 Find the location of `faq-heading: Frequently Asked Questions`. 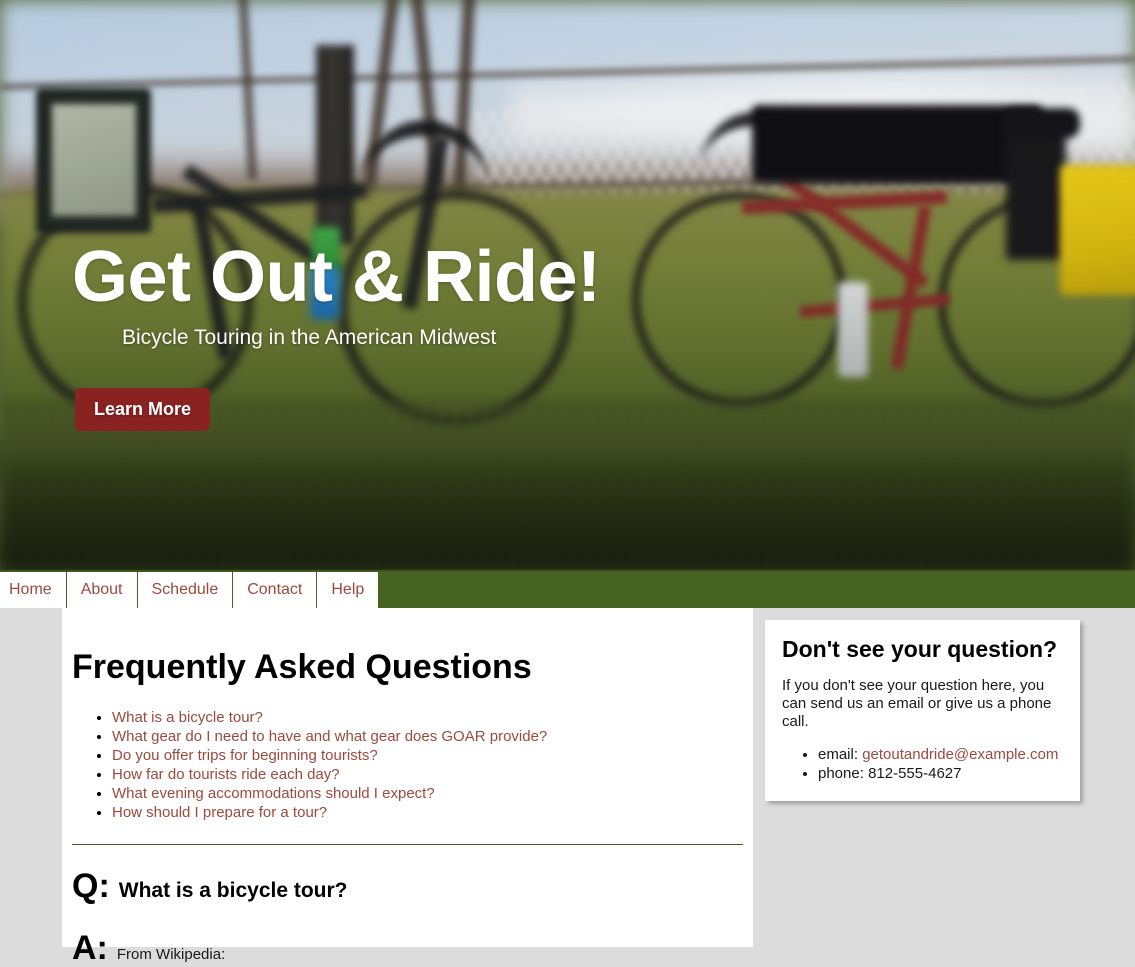

faq-heading: Frequently Asked Questions is located at coordinates (302, 667).